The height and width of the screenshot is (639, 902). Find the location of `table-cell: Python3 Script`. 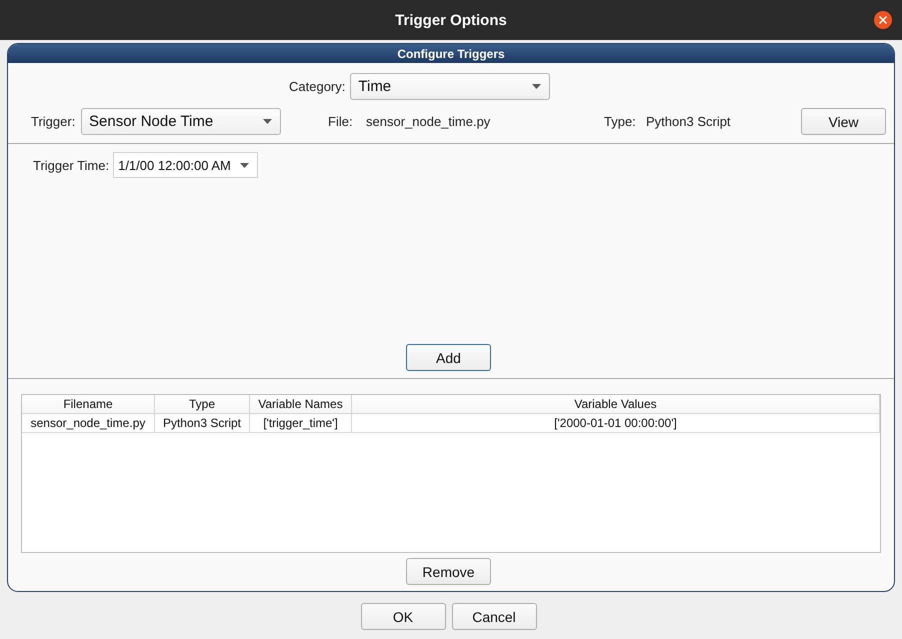

table-cell: Python3 Script is located at coordinates (202, 423).